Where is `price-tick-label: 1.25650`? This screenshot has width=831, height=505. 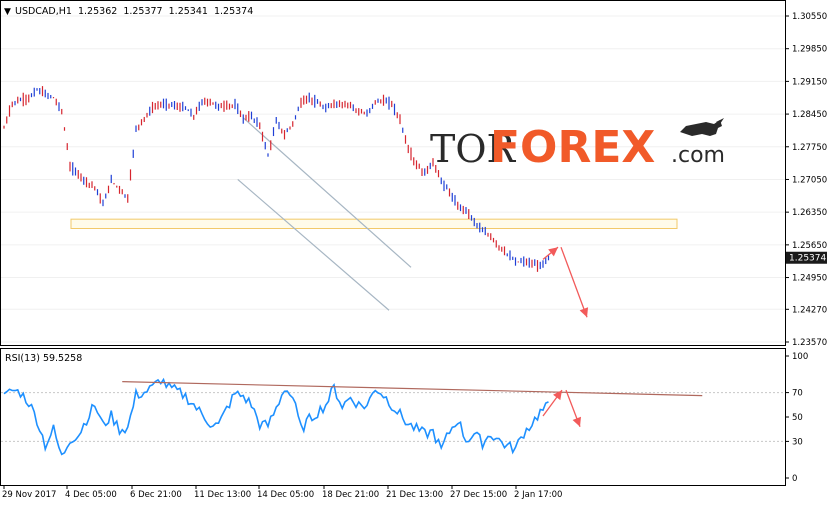
price-tick-label: 1.25650 is located at coordinates (809, 246).